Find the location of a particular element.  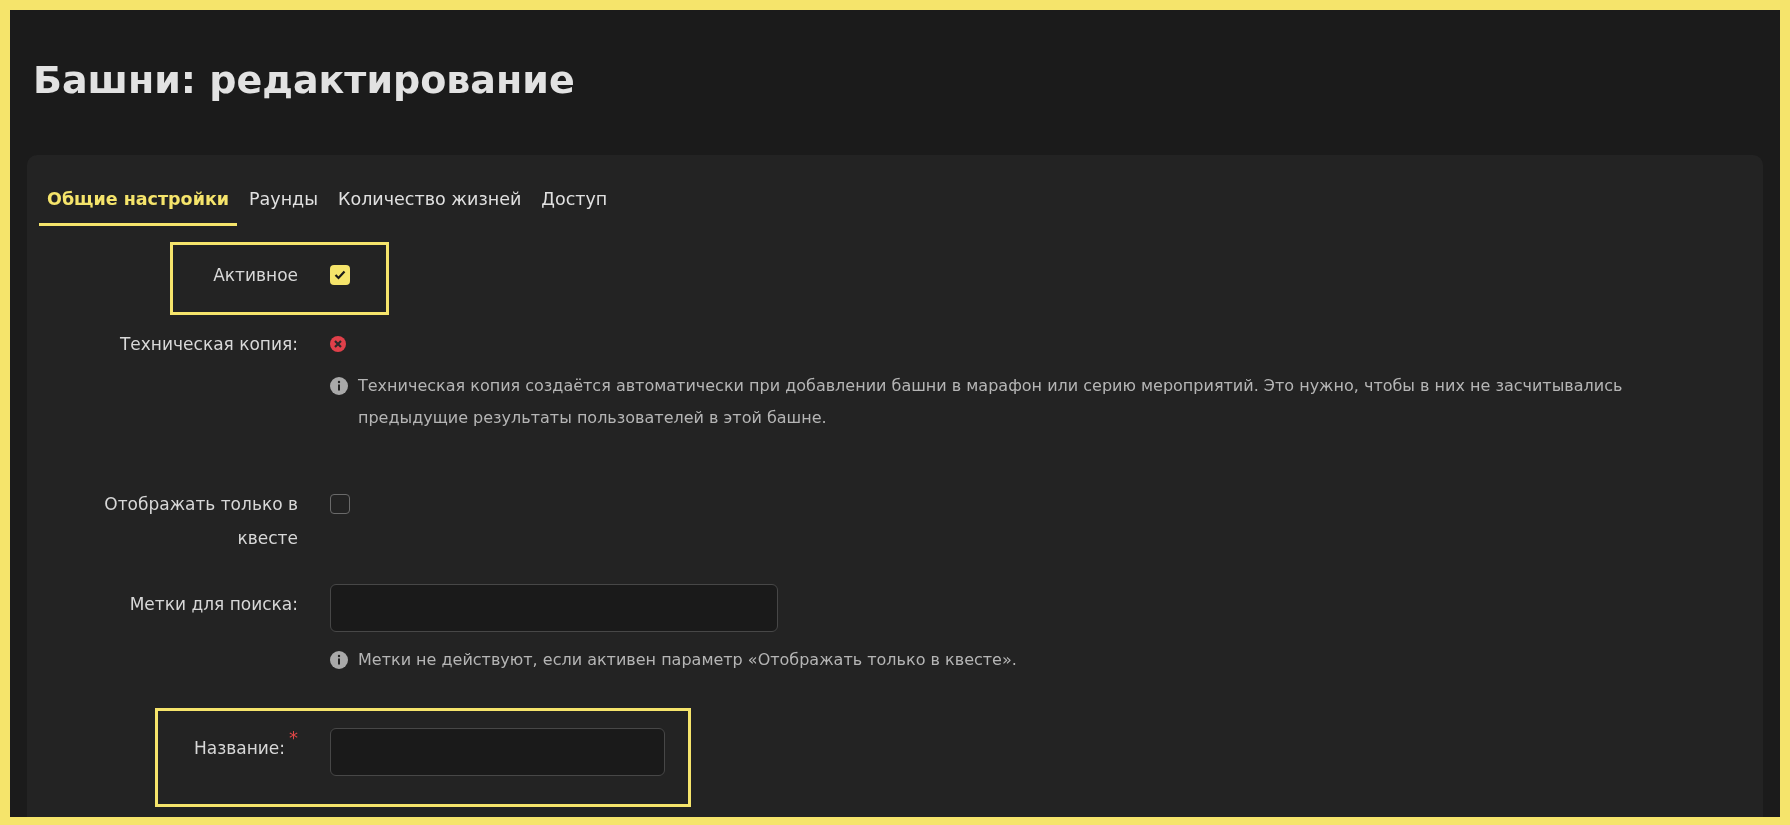

tab: Доступ is located at coordinates (574, 199).